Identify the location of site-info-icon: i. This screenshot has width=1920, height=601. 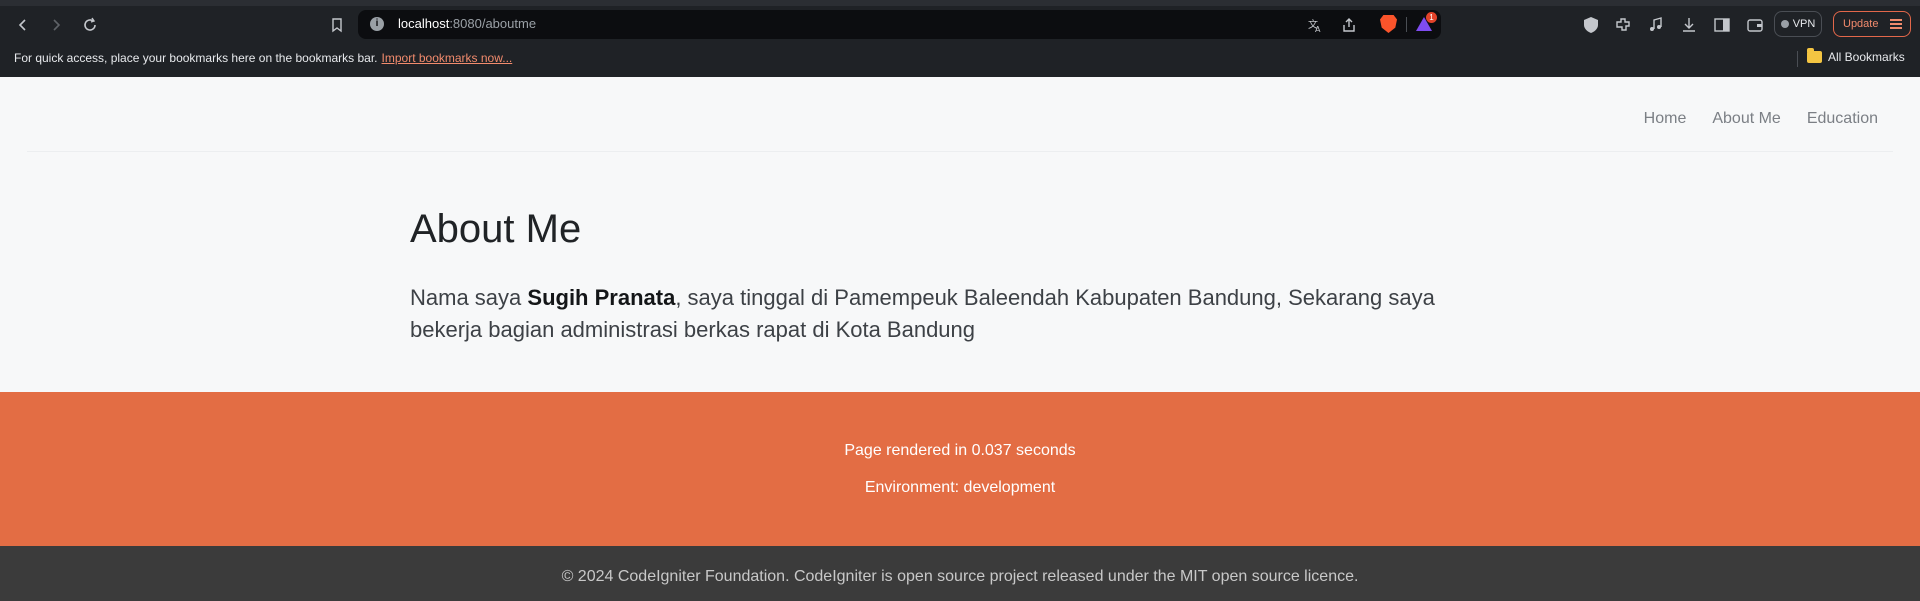
(377, 24).